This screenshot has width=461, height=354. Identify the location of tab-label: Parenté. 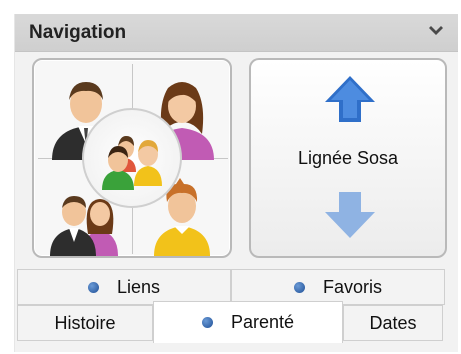
(262, 322).